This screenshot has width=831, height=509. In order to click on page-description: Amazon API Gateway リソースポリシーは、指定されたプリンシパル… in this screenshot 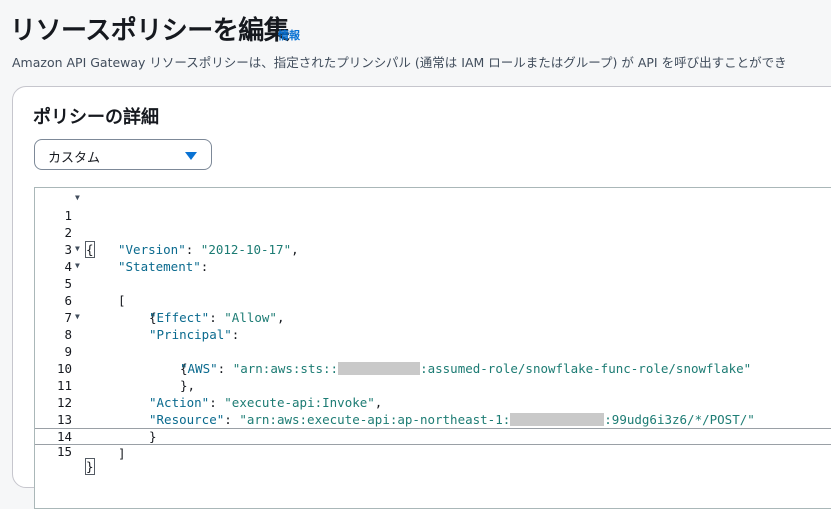, I will do `click(399, 62)`.